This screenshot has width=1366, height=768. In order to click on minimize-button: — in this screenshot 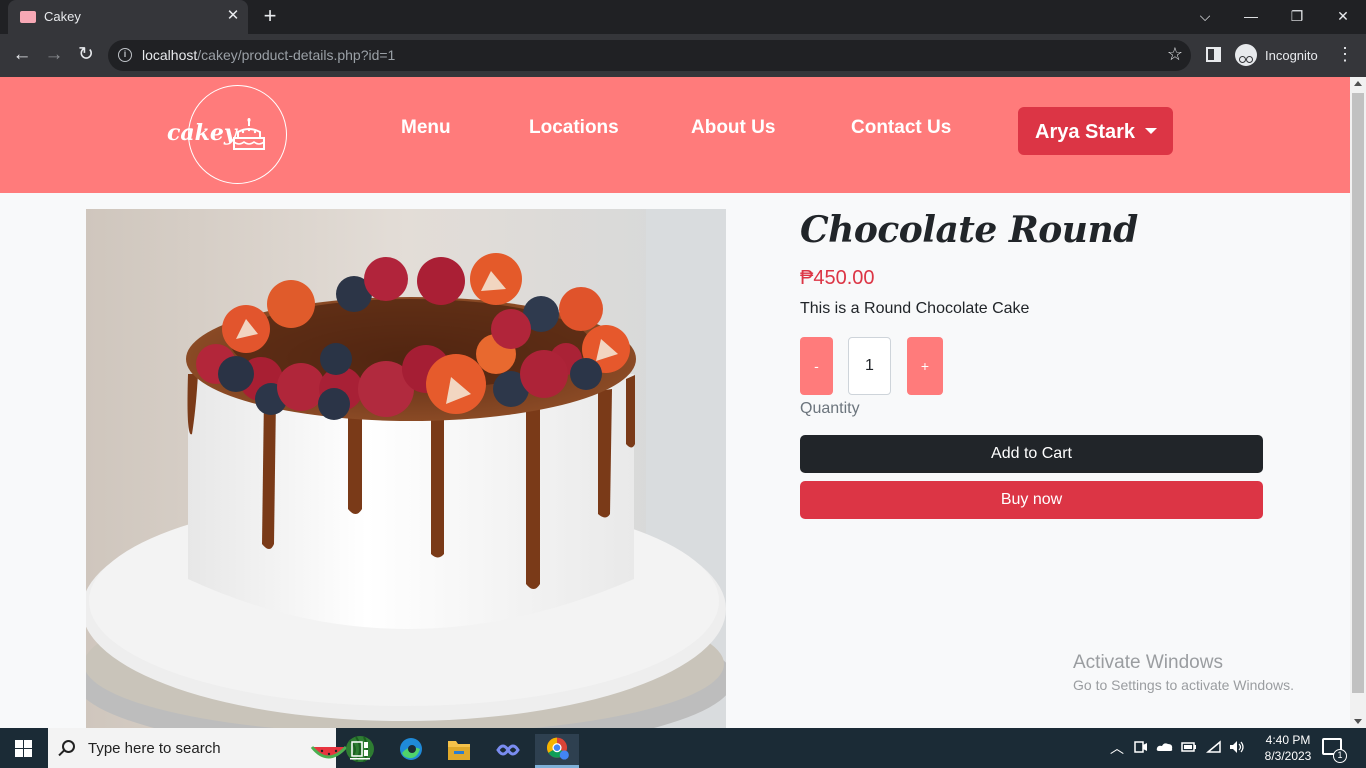, I will do `click(1251, 17)`.